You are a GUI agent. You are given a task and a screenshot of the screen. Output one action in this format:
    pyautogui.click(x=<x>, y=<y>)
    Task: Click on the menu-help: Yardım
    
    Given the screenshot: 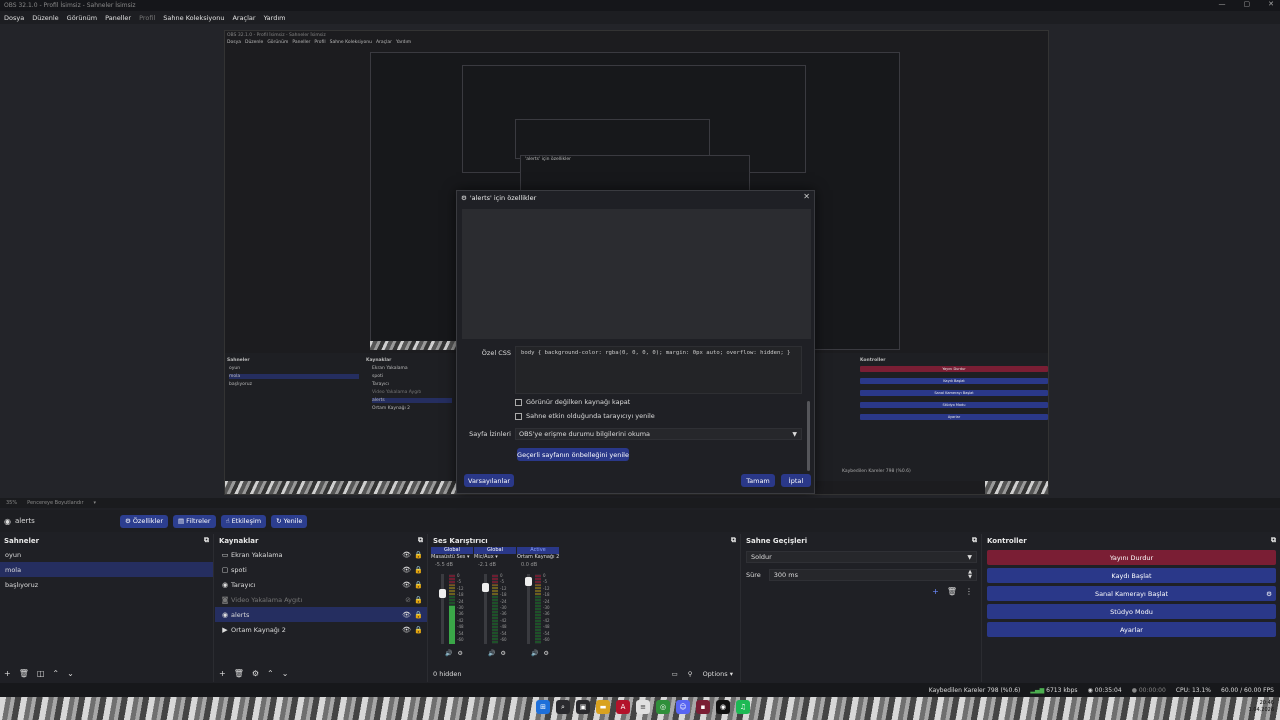 What is the action you would take?
    pyautogui.click(x=275, y=18)
    